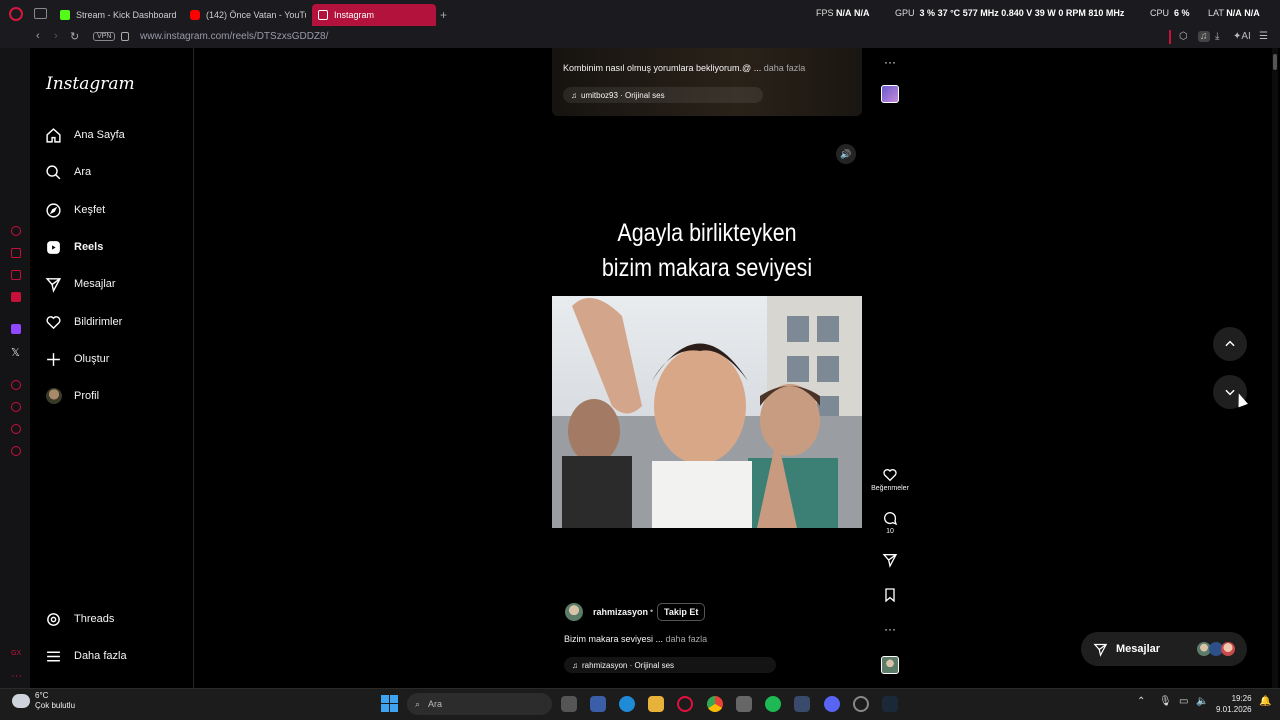 The width and height of the screenshot is (1280, 720). I want to click on messages-button: Mesajlar, so click(1164, 649).